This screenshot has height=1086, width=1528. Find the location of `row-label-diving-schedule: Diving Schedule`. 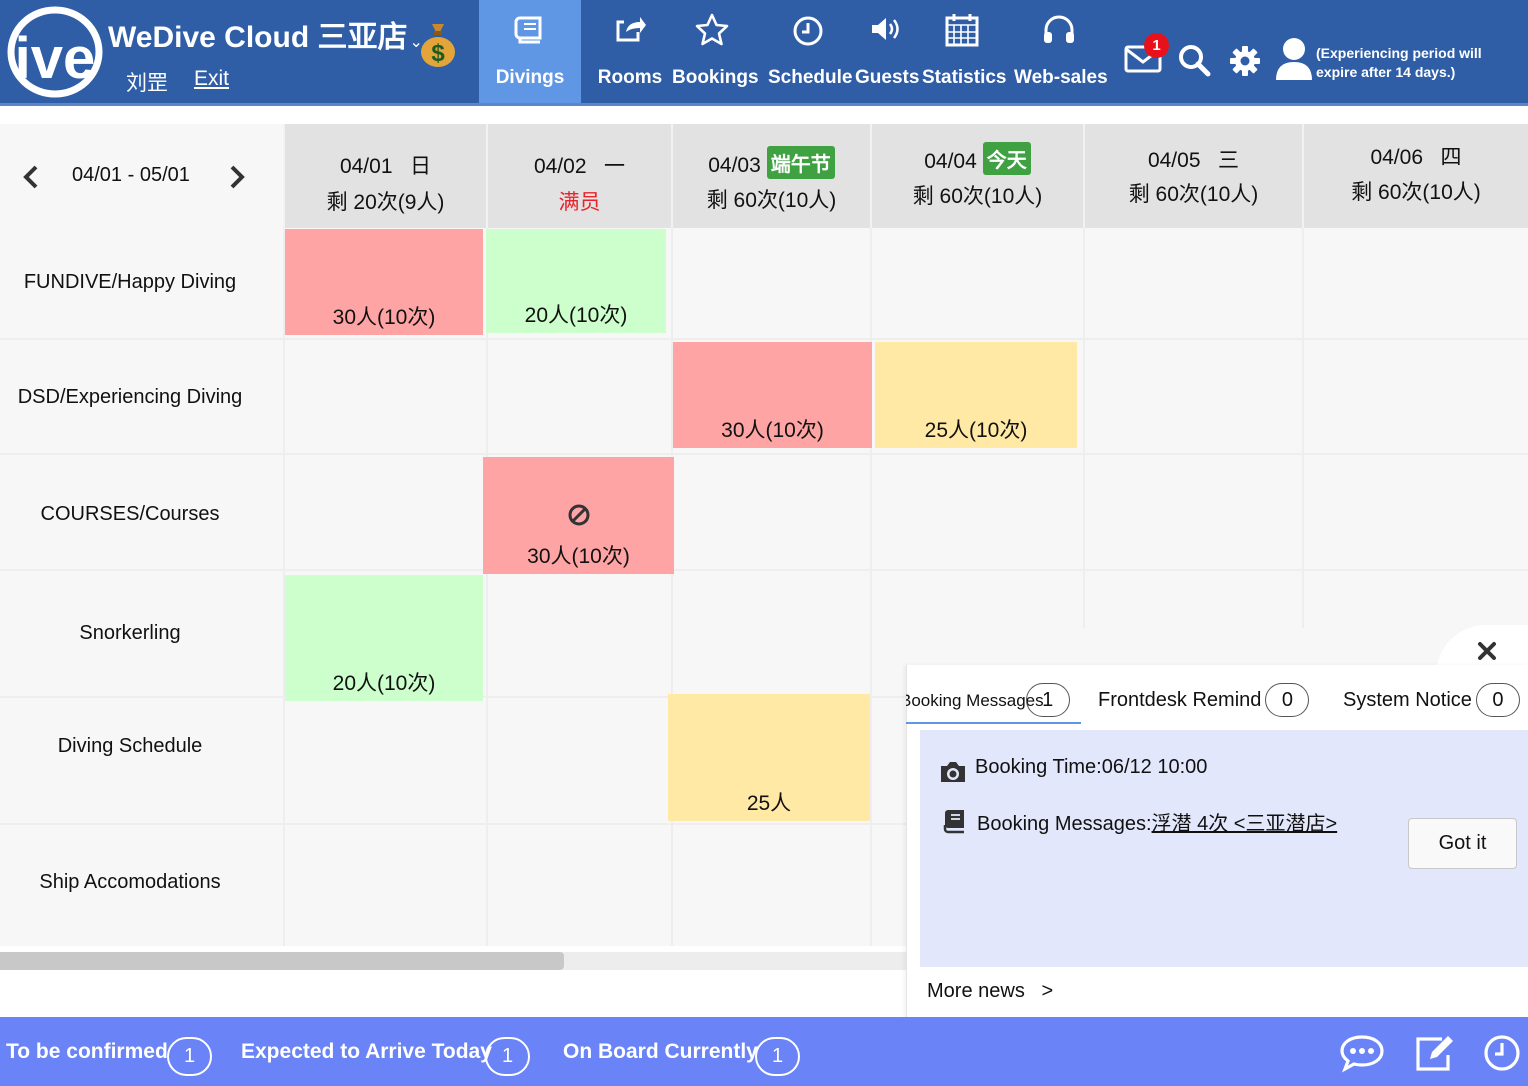

row-label-diving-schedule: Diving Schedule is located at coordinates (130, 746).